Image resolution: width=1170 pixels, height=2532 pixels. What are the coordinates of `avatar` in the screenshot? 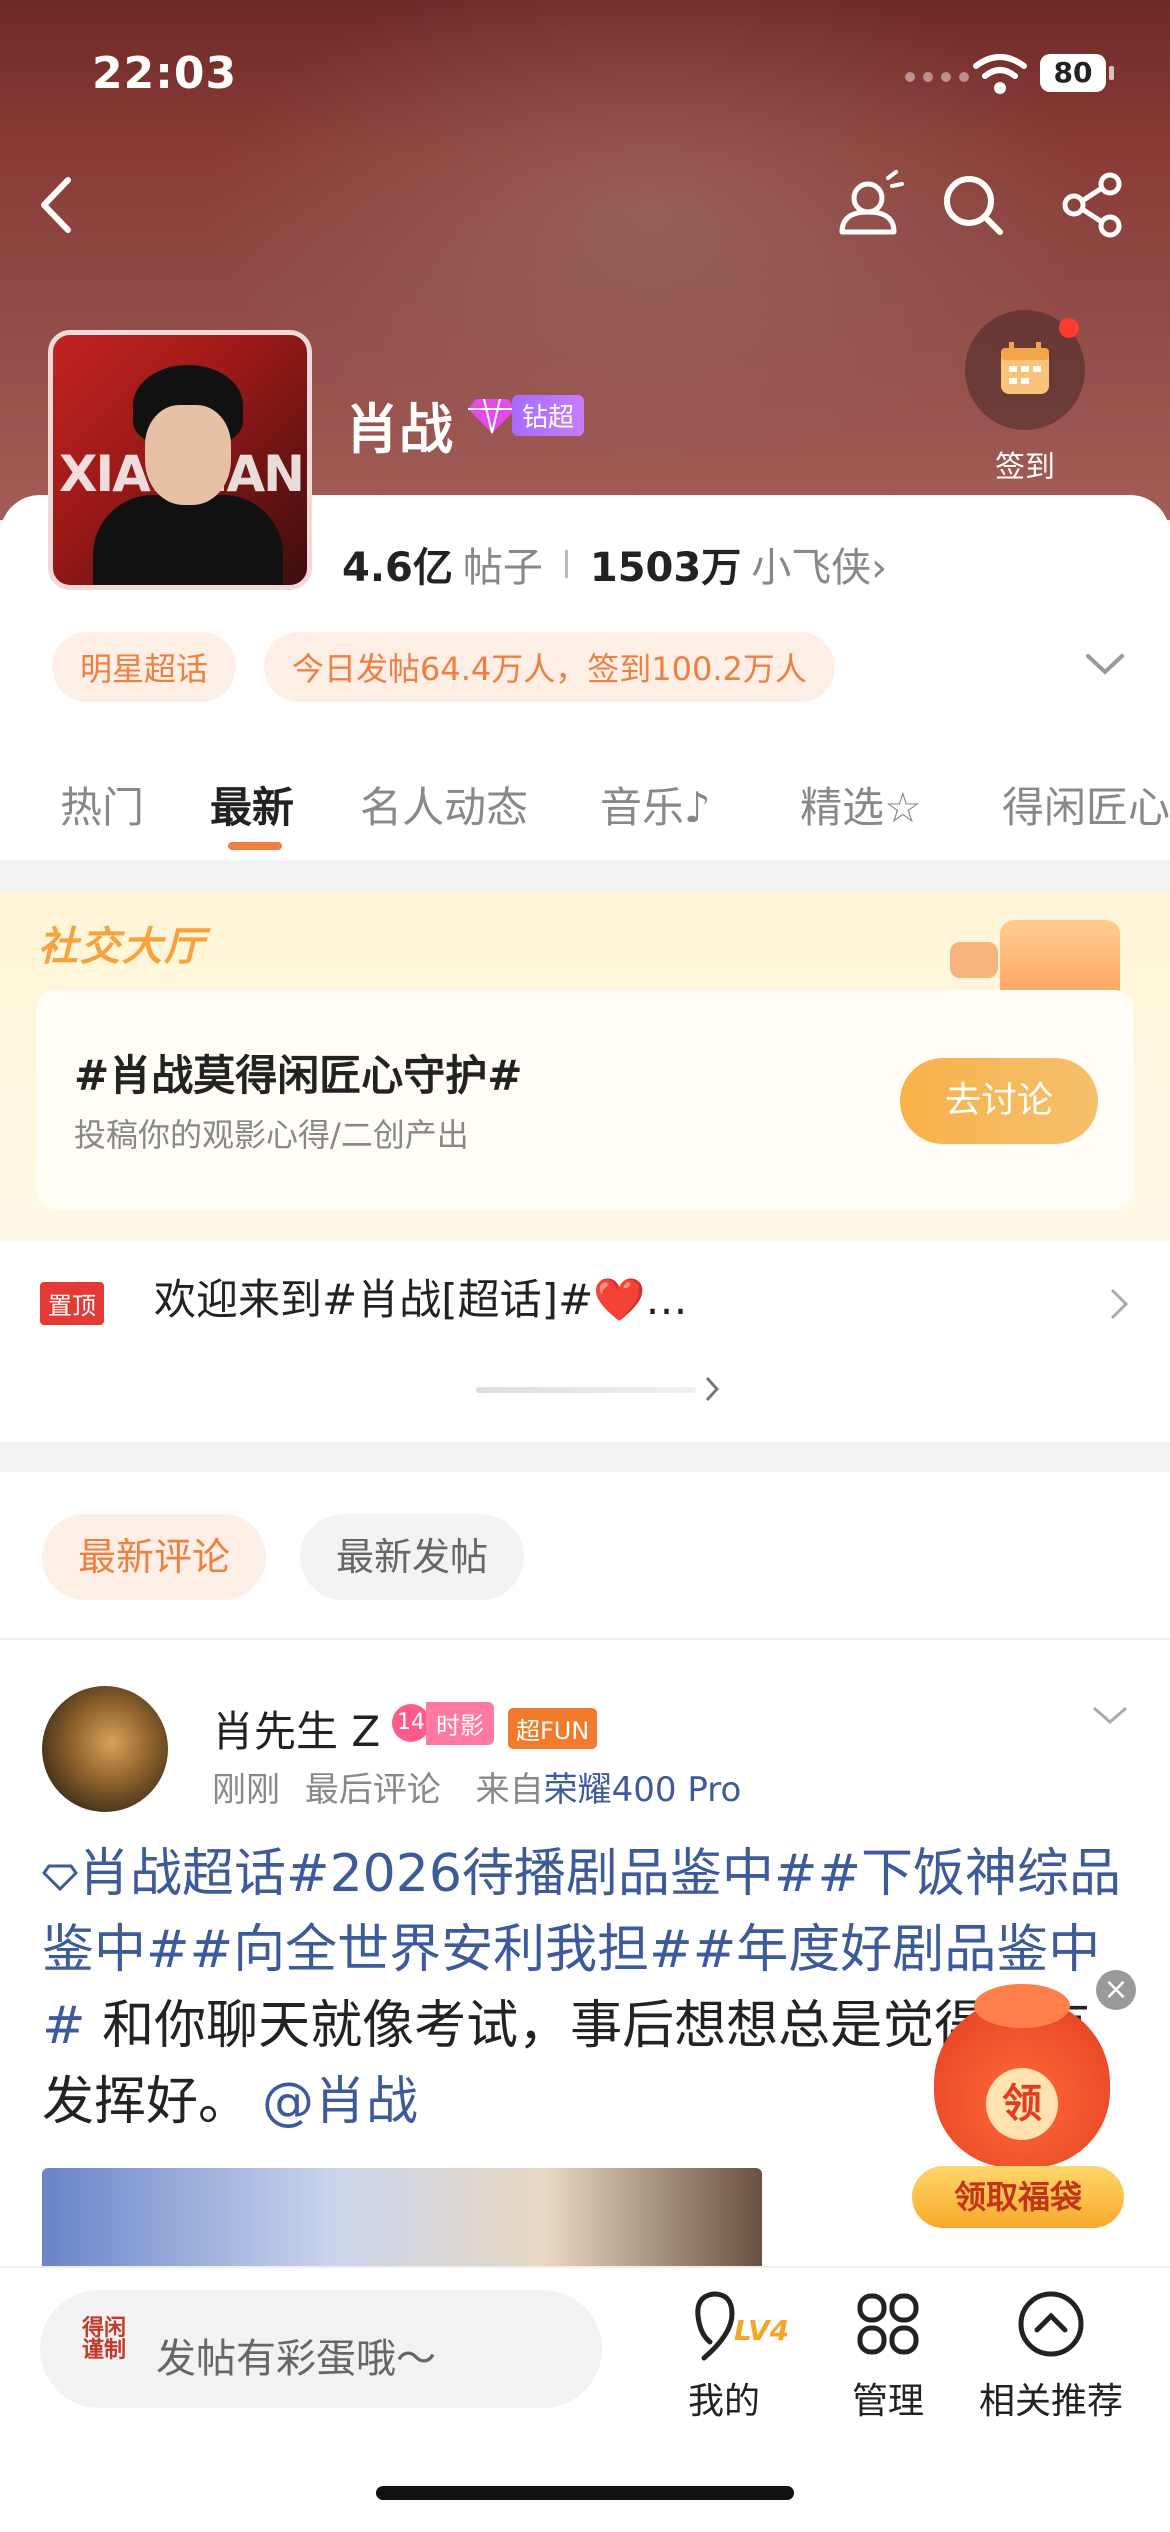 It's located at (105, 1749).